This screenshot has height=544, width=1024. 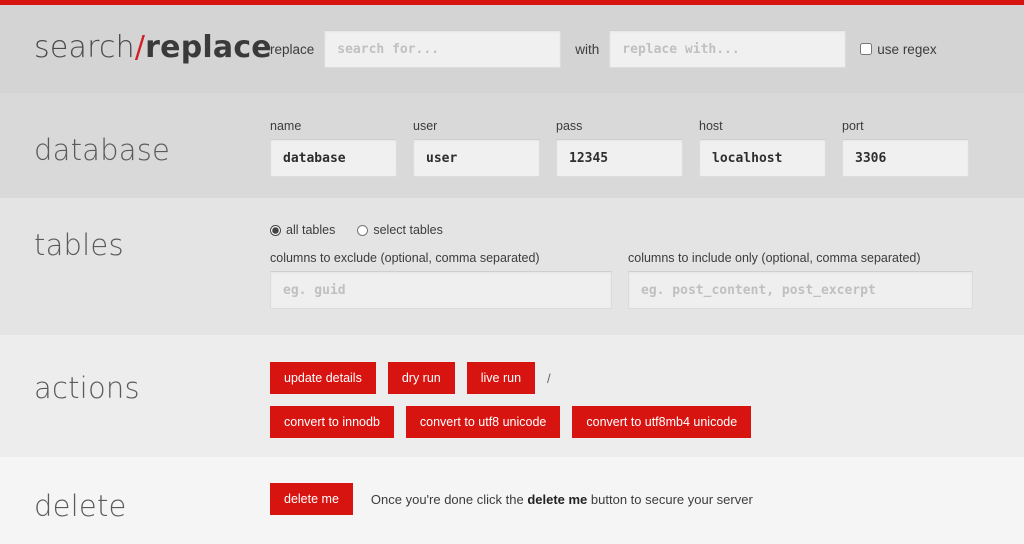 What do you see at coordinates (587, 49) in the screenshot?
I see `with-label: with` at bounding box center [587, 49].